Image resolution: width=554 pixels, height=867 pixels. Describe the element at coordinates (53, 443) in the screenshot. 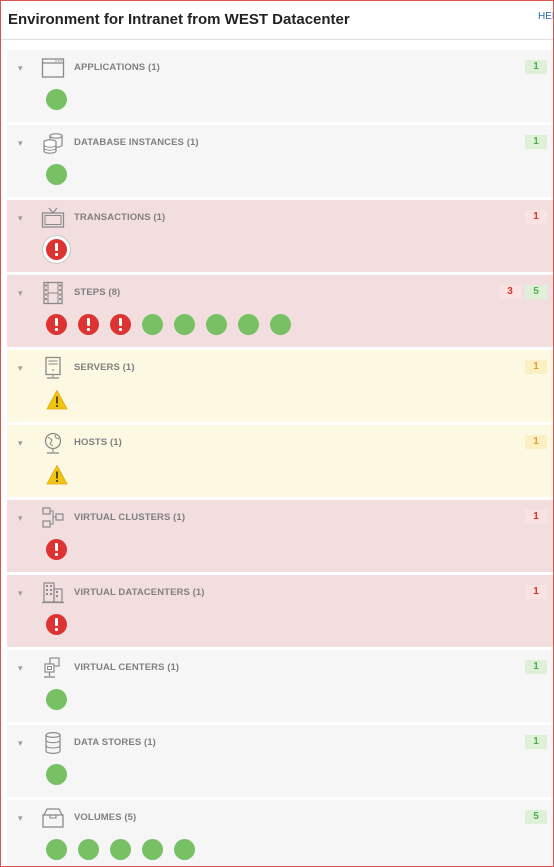

I see `globe-icon` at that location.